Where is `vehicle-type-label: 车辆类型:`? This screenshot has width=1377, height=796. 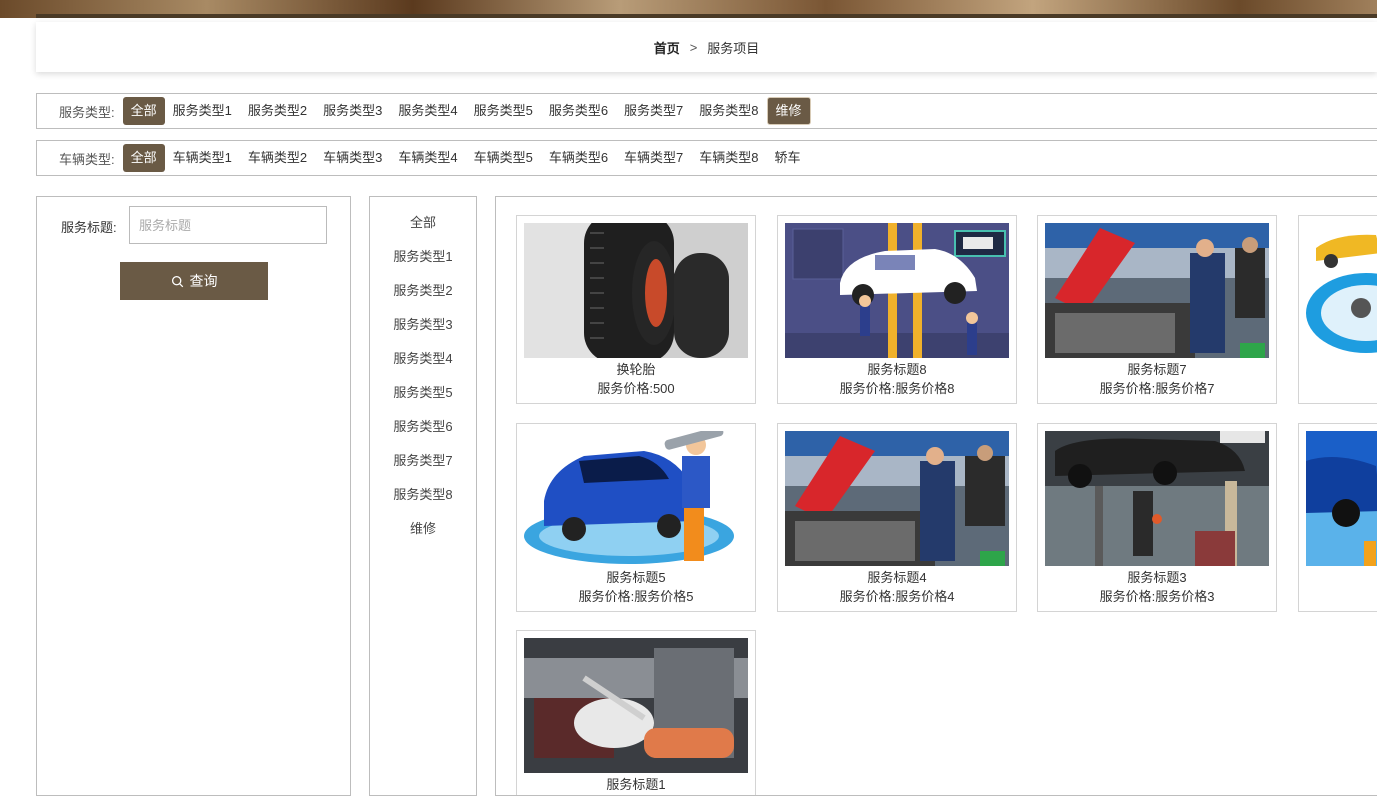 vehicle-type-label: 车辆类型: is located at coordinates (87, 159).